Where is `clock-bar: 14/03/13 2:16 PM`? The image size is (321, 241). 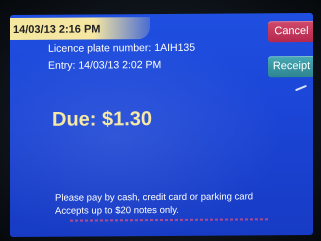
clock-bar: 14/03/13 2:16 PM is located at coordinates (80, 29).